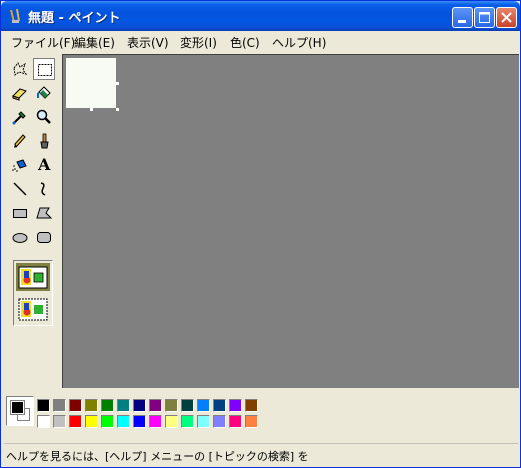  What do you see at coordinates (117, 83) in the screenshot?
I see `resize-handle-right` at bounding box center [117, 83].